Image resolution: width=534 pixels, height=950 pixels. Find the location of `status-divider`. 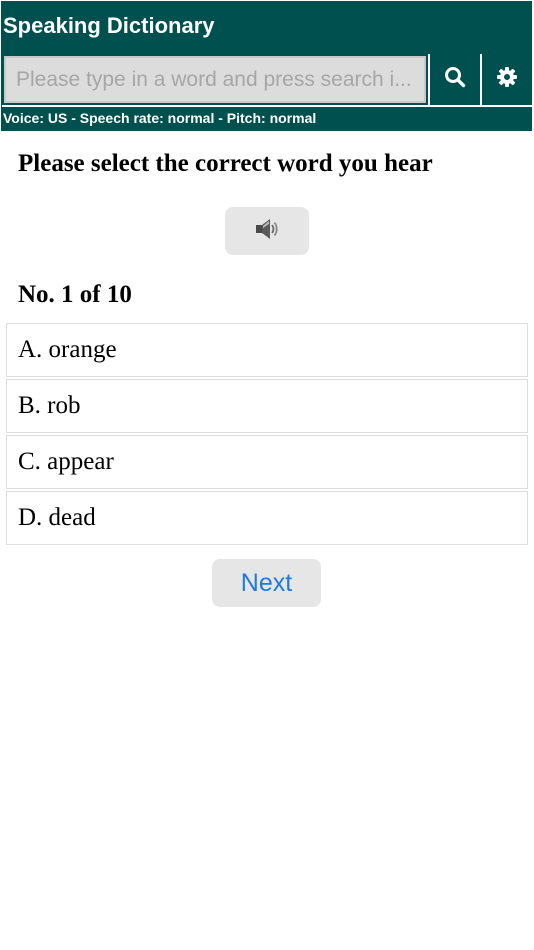

status-divider is located at coordinates (267, 106).